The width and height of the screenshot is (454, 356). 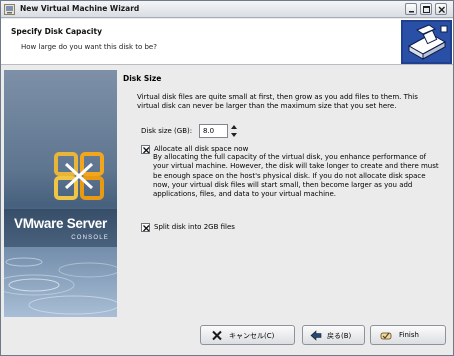 I want to click on banner-edition: CONSOLE, so click(x=90, y=238).